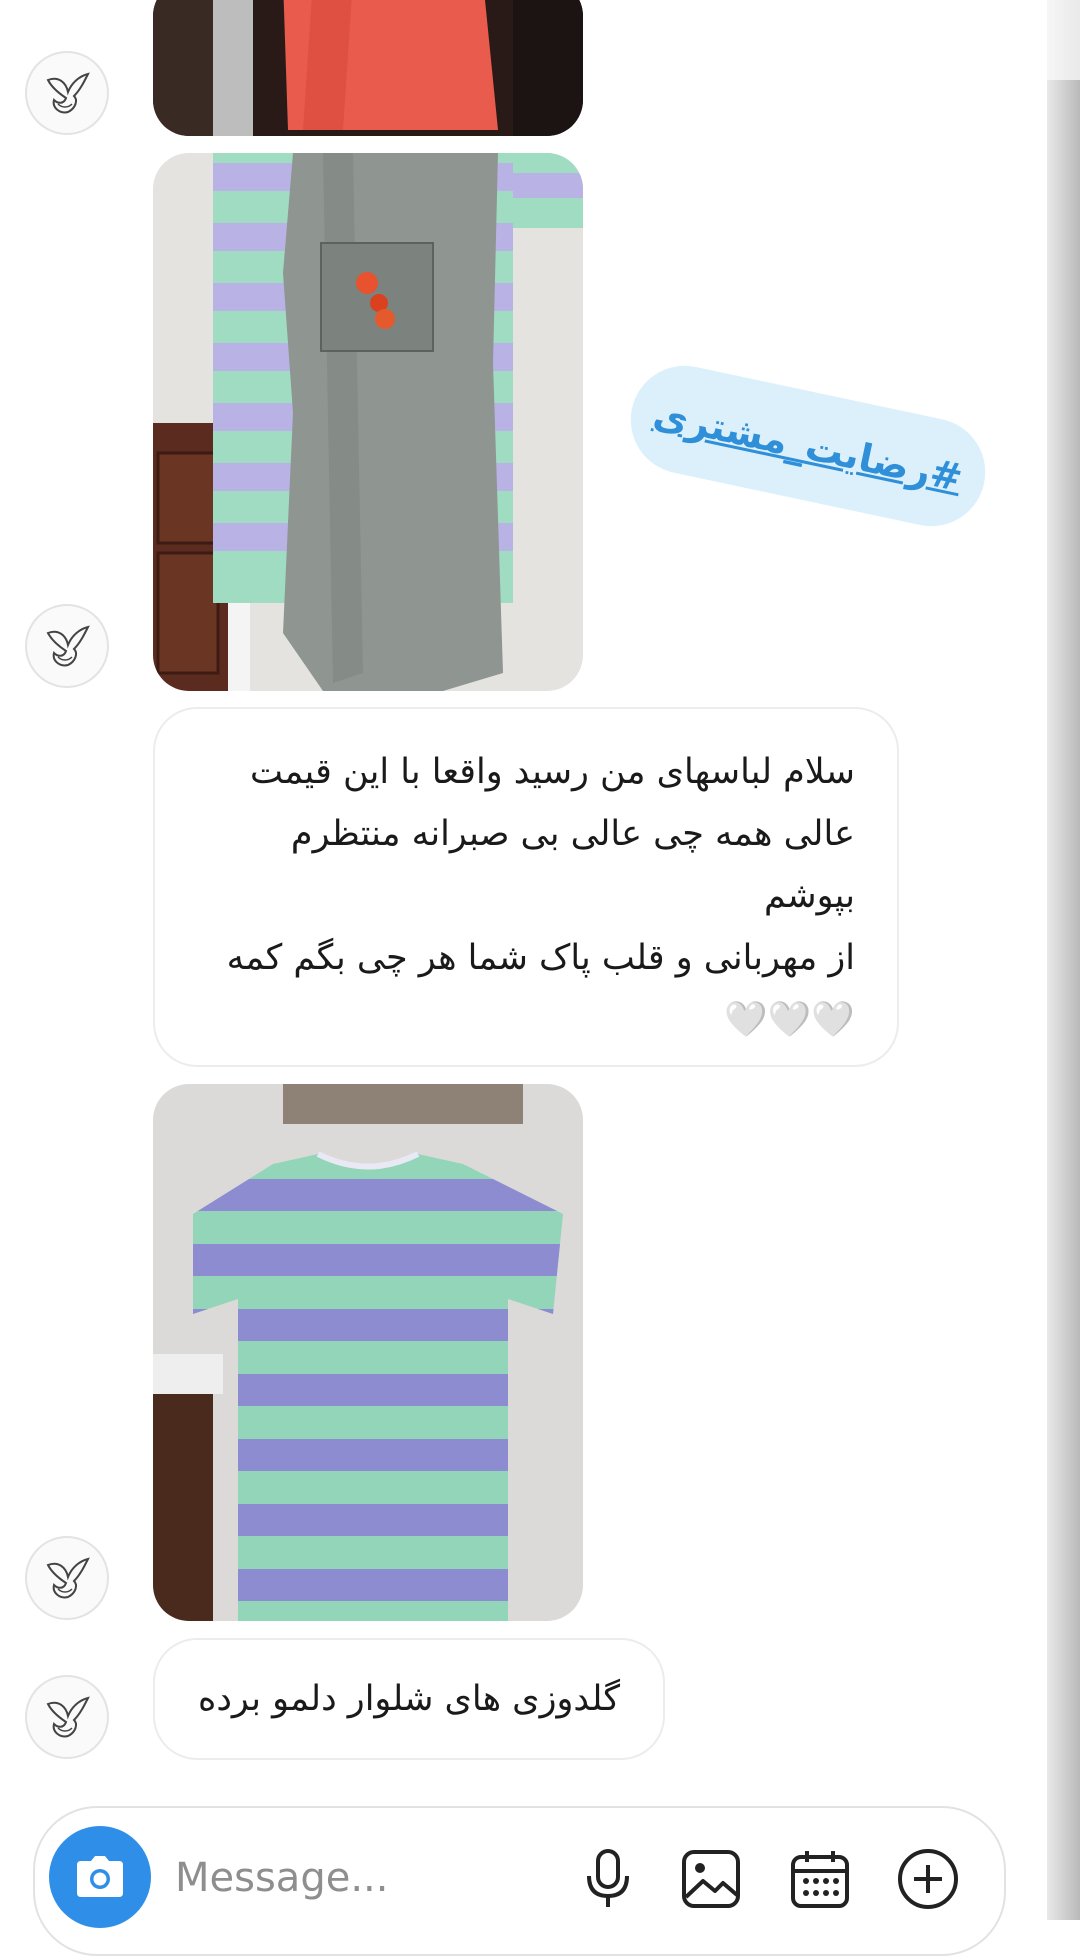 This screenshot has width=1080, height=1956. I want to click on message-composer, so click(519, 1881).